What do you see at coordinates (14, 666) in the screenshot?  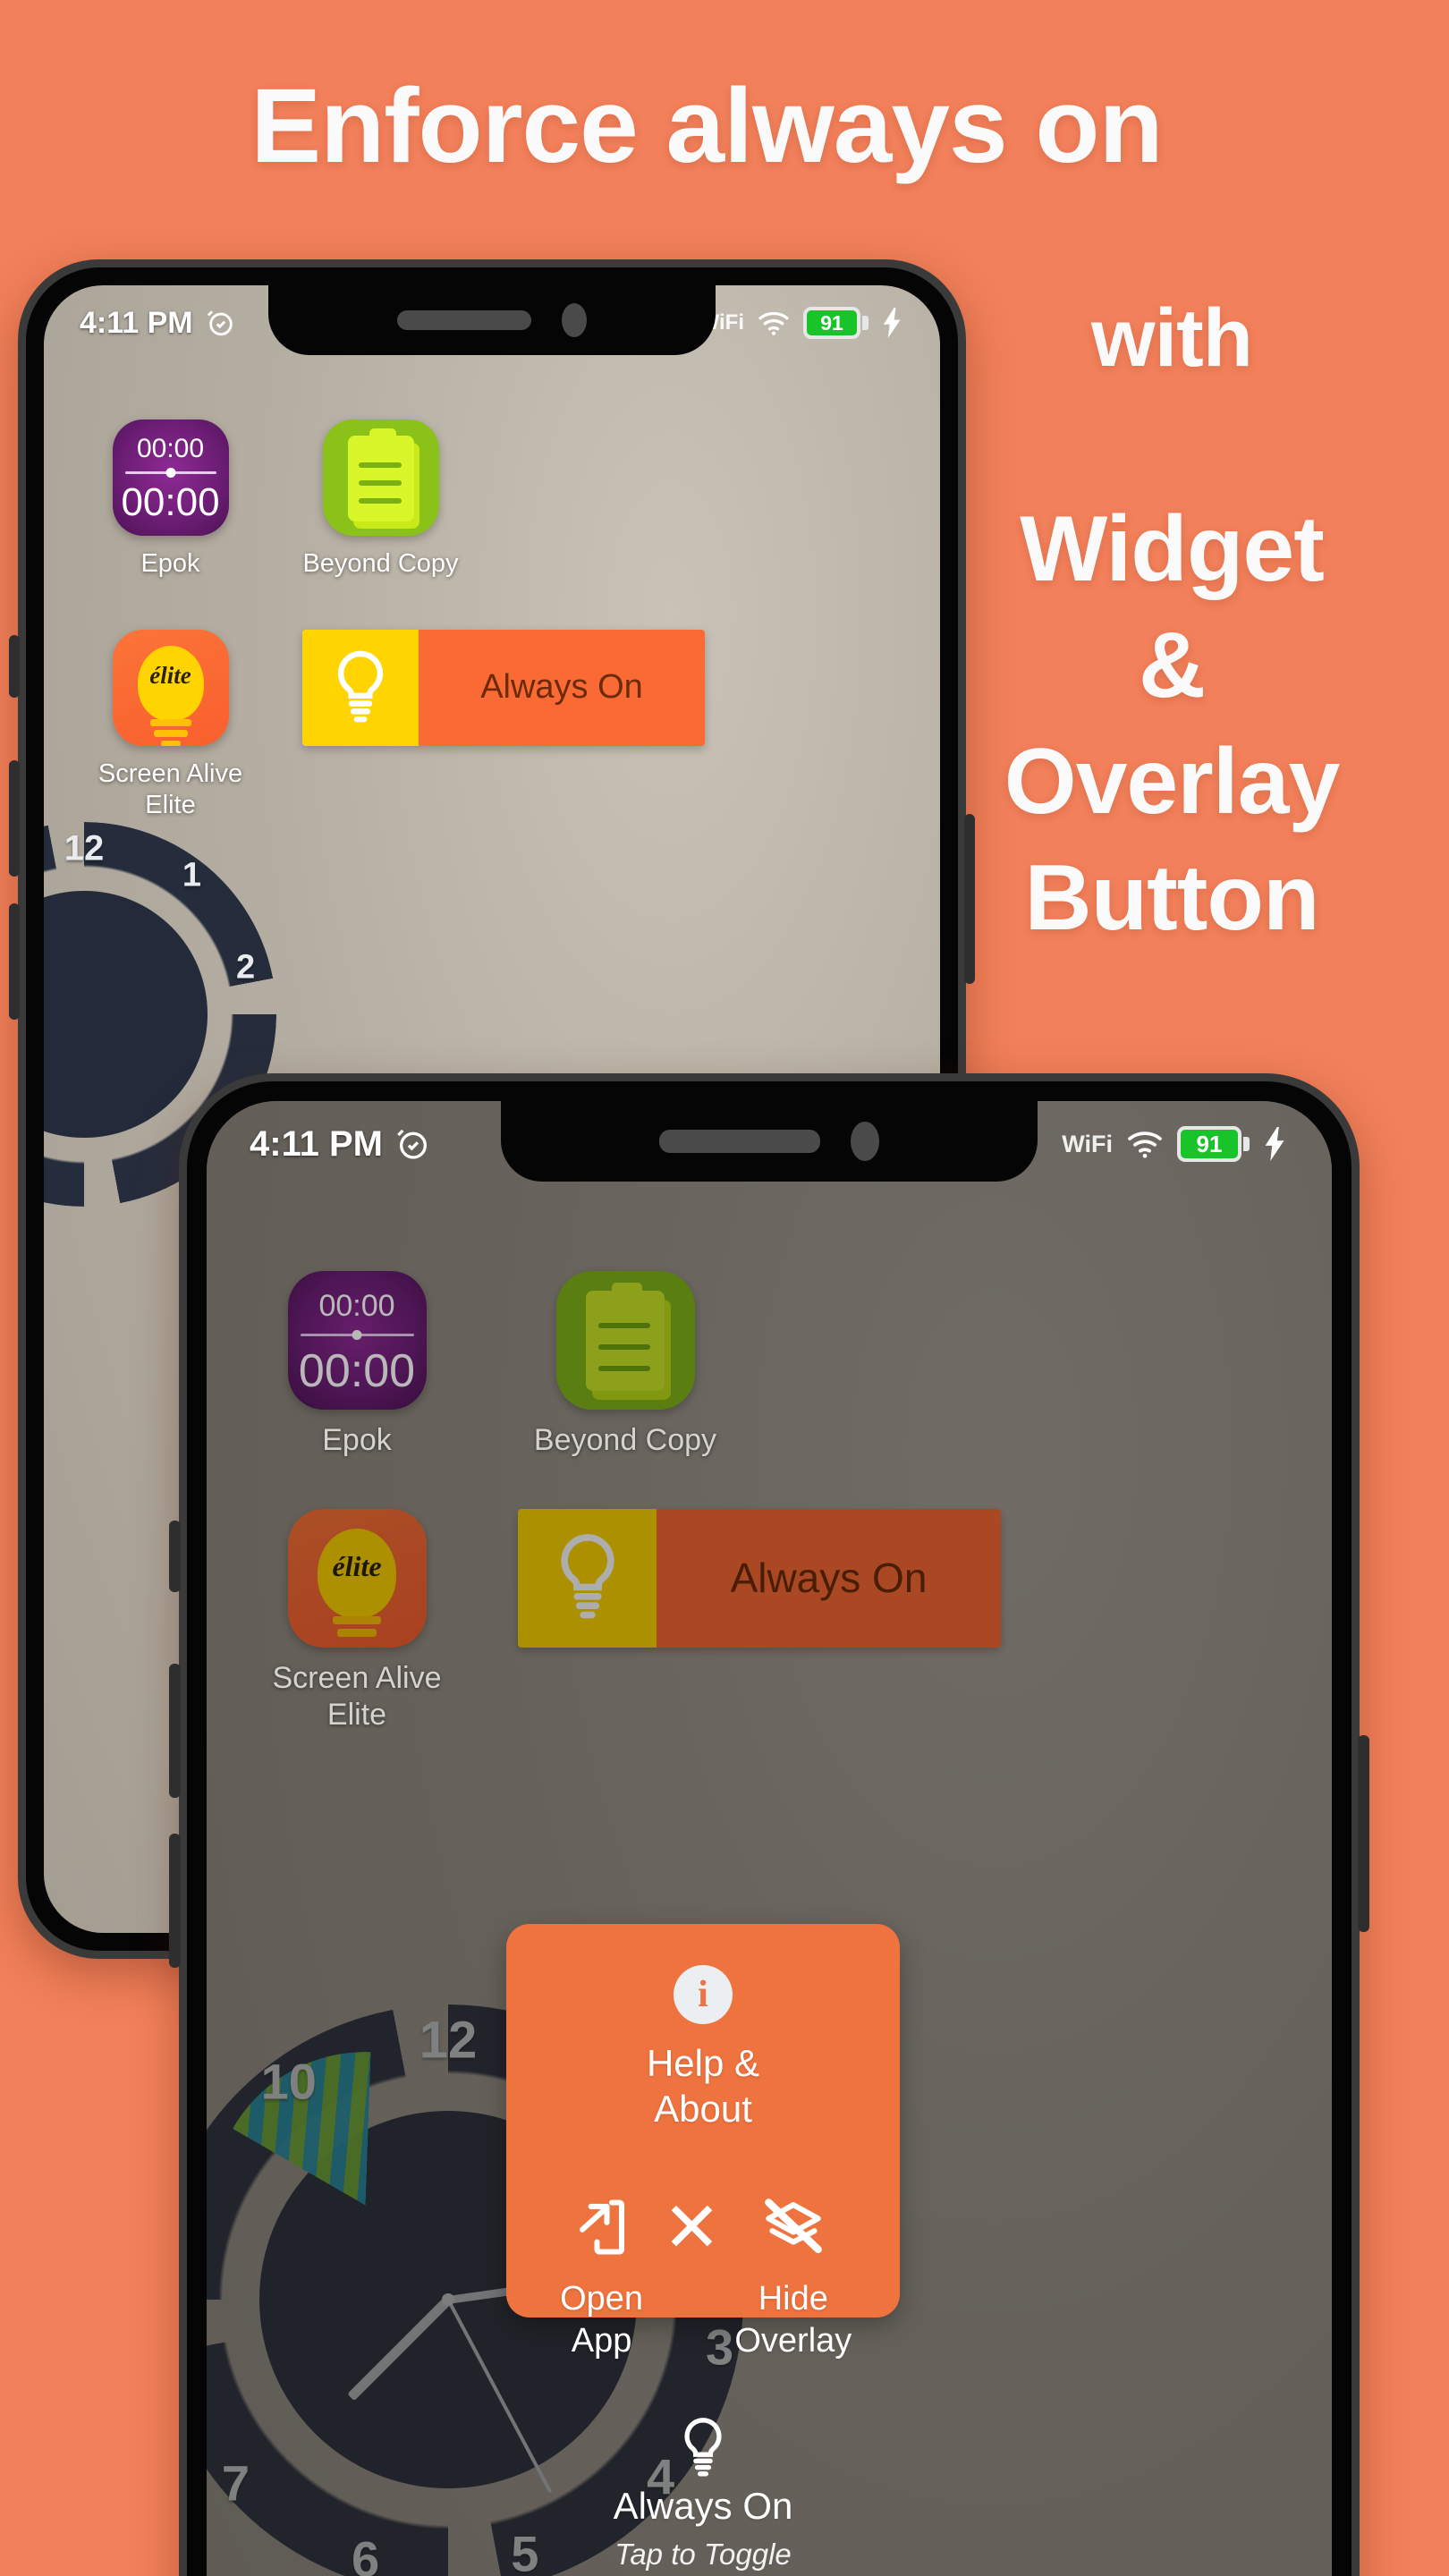 I see `phone-mute-button` at bounding box center [14, 666].